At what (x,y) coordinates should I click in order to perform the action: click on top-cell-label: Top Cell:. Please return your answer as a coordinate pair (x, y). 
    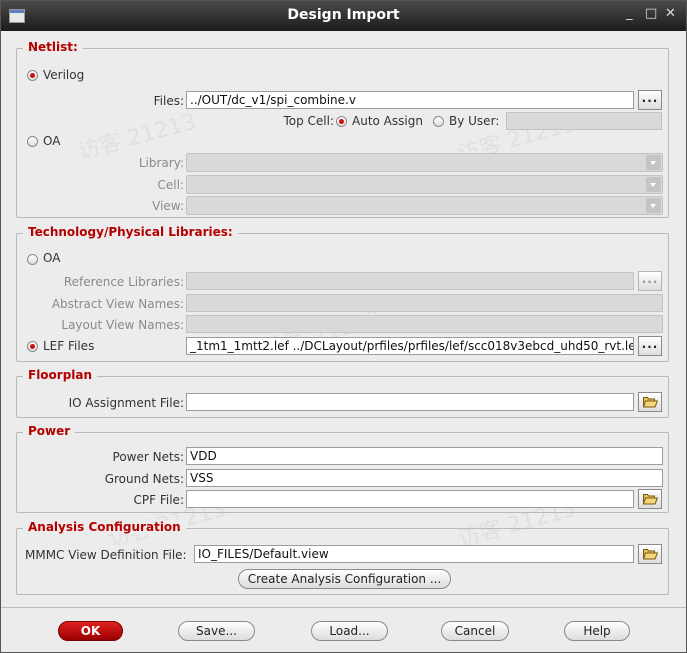
    Looking at the image, I should click on (308, 121).